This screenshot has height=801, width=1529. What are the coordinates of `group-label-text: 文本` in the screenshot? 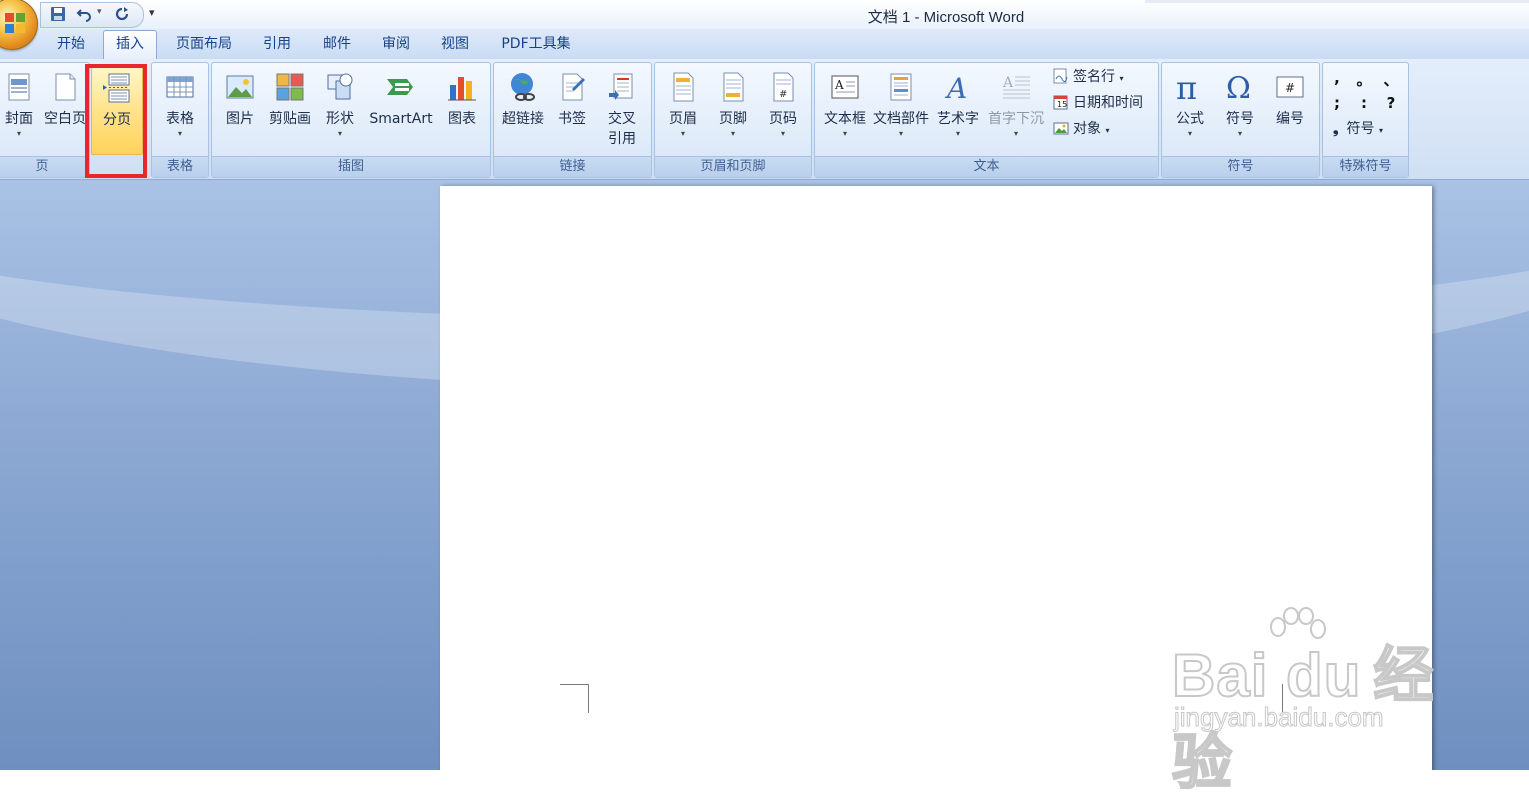 It's located at (986, 166).